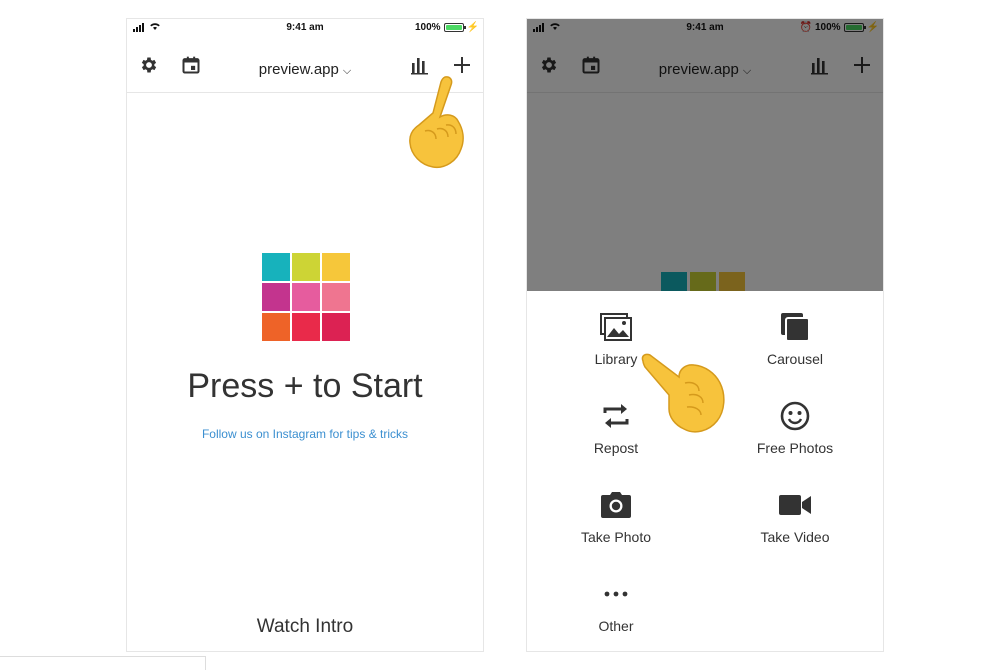 The image size is (1000, 670). I want to click on repost-label: Repost, so click(616, 448).